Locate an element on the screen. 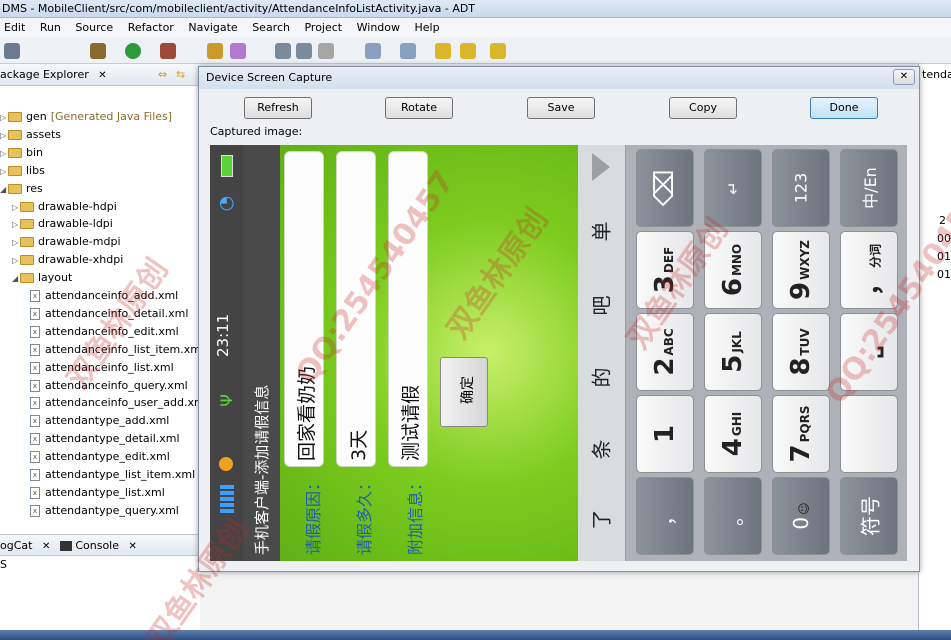  menu-refactor: Refactor is located at coordinates (152, 28).